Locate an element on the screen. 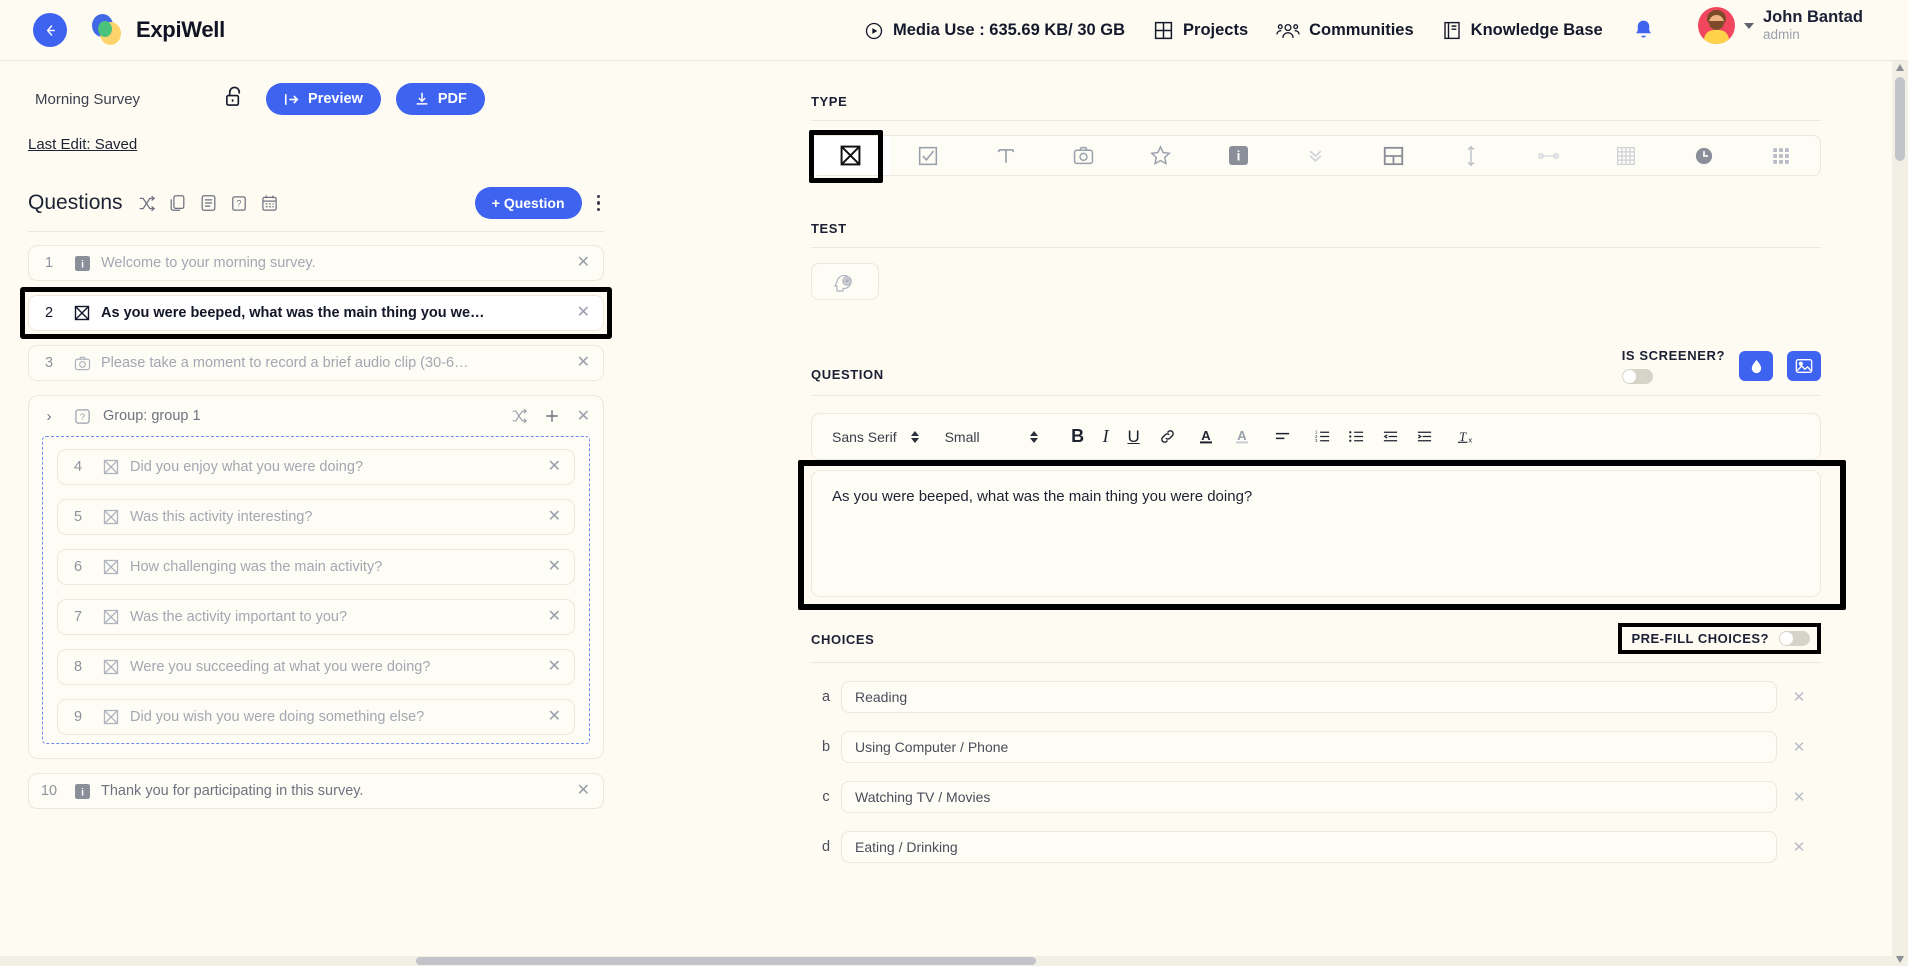  choice-input: Reading is located at coordinates (1309, 697).